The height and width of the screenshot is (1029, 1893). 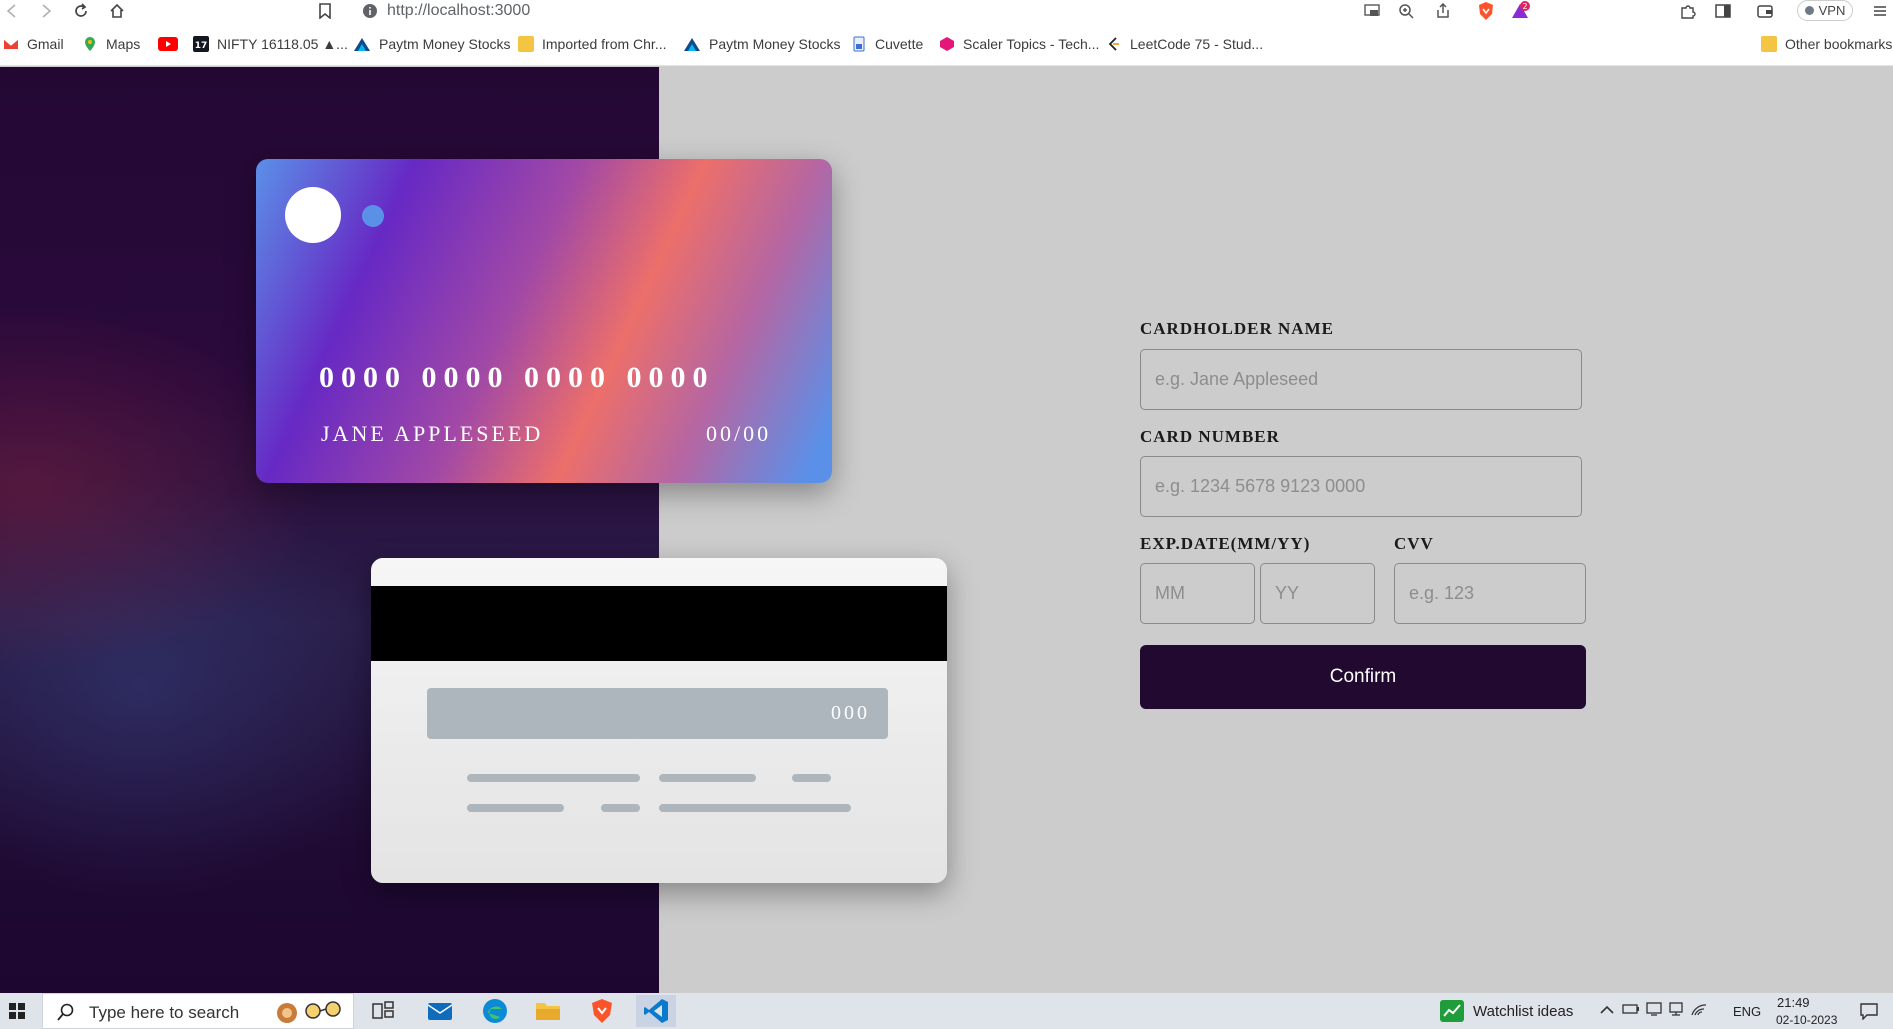 What do you see at coordinates (168, 44) in the screenshot?
I see `youtube-icon` at bounding box center [168, 44].